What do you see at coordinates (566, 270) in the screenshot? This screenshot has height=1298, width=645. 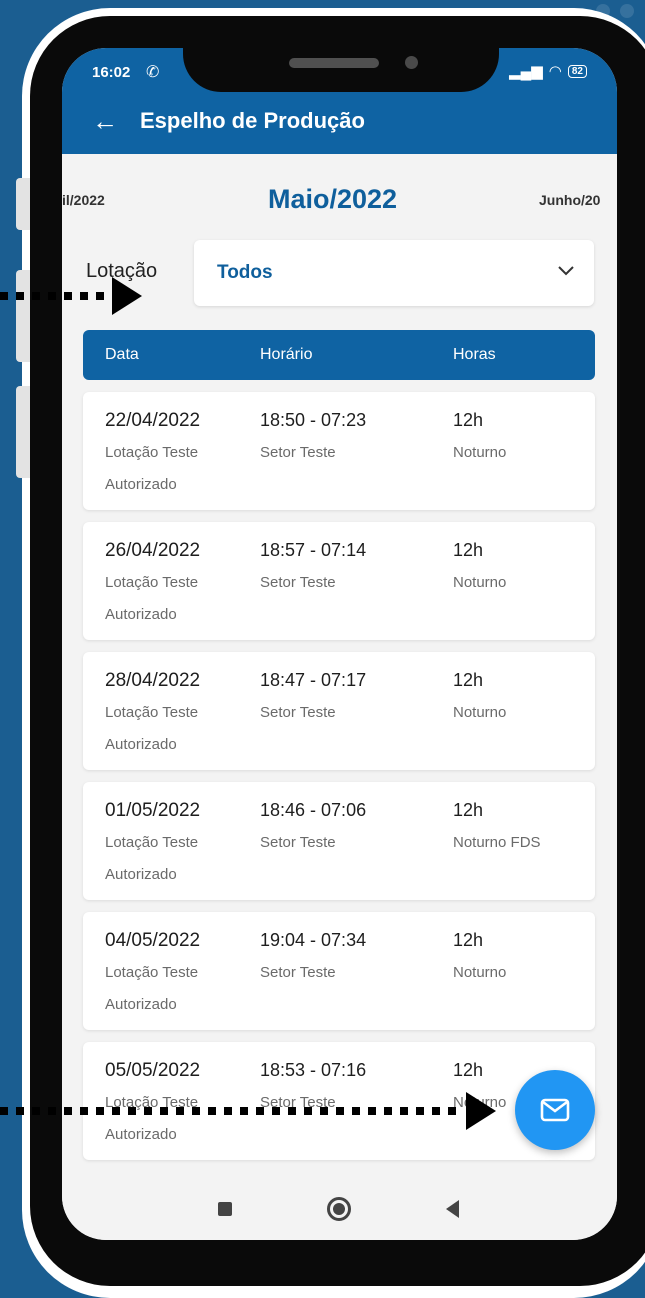 I see `chevron-down-icon` at bounding box center [566, 270].